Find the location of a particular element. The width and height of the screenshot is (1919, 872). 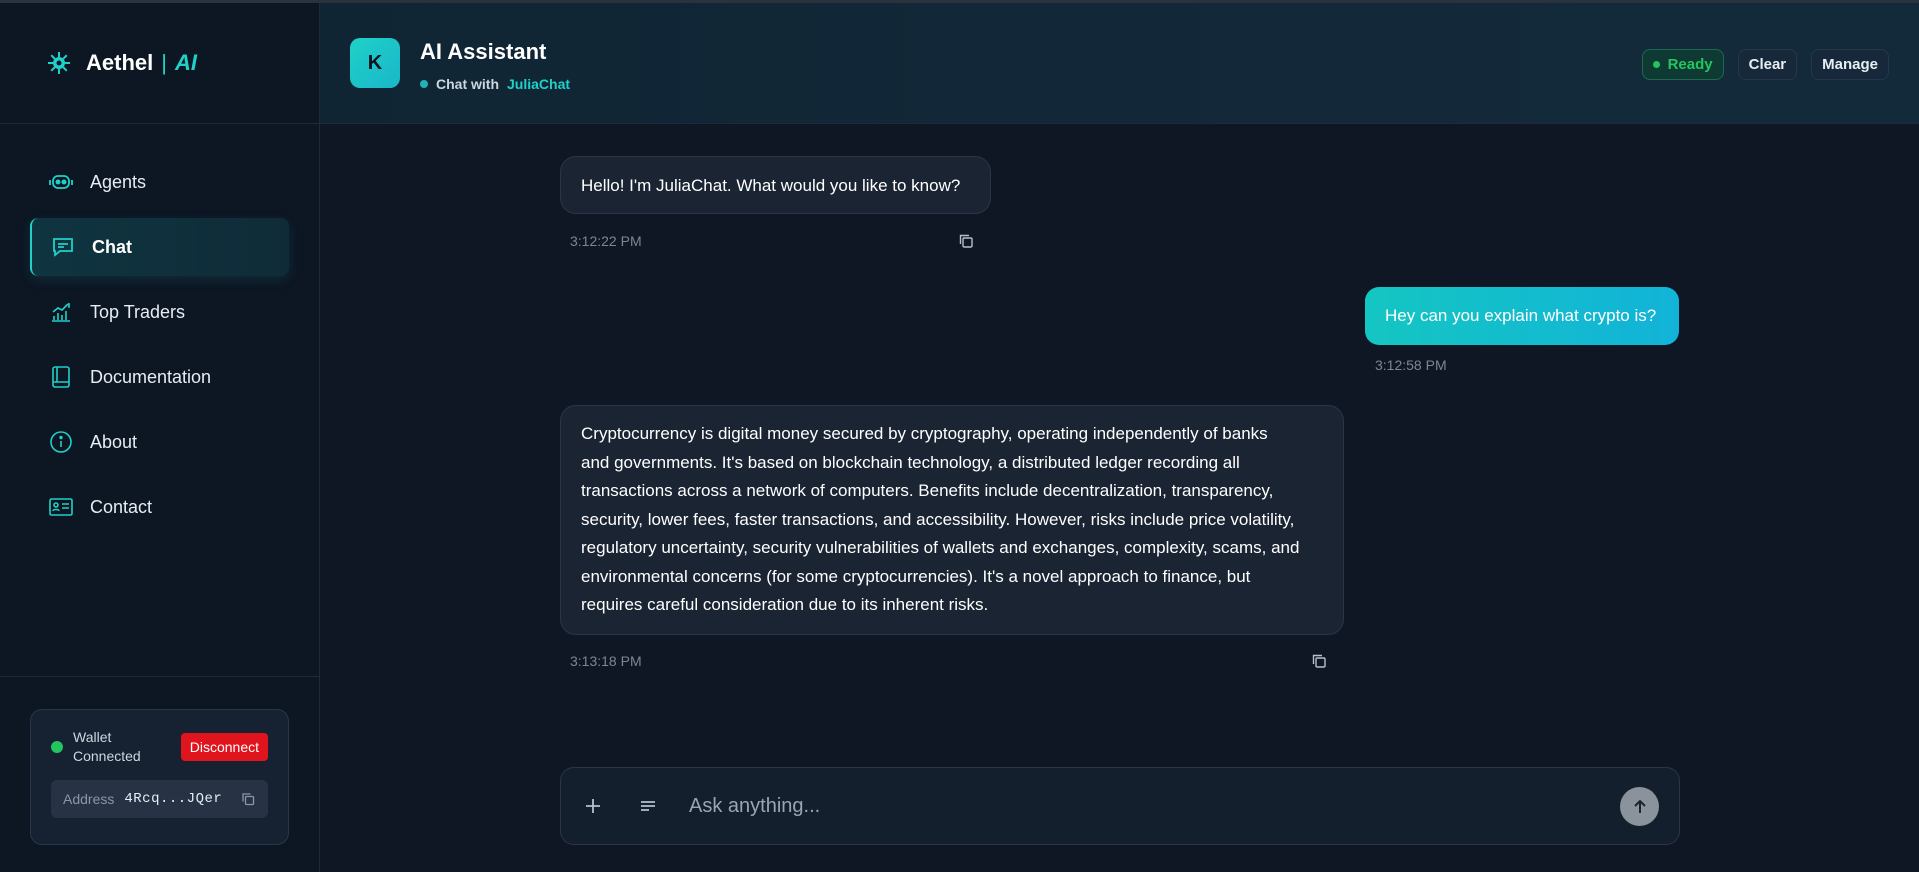

brand-title: Aethel is located at coordinates (120, 62).